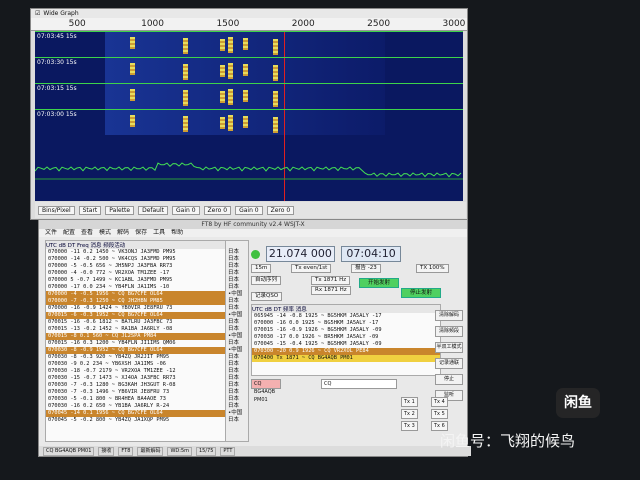  I want to click on decode-row: 070045 -5 -0.2 800 ~ YB4ZQ JA1XQP PM95, so click(136, 420).